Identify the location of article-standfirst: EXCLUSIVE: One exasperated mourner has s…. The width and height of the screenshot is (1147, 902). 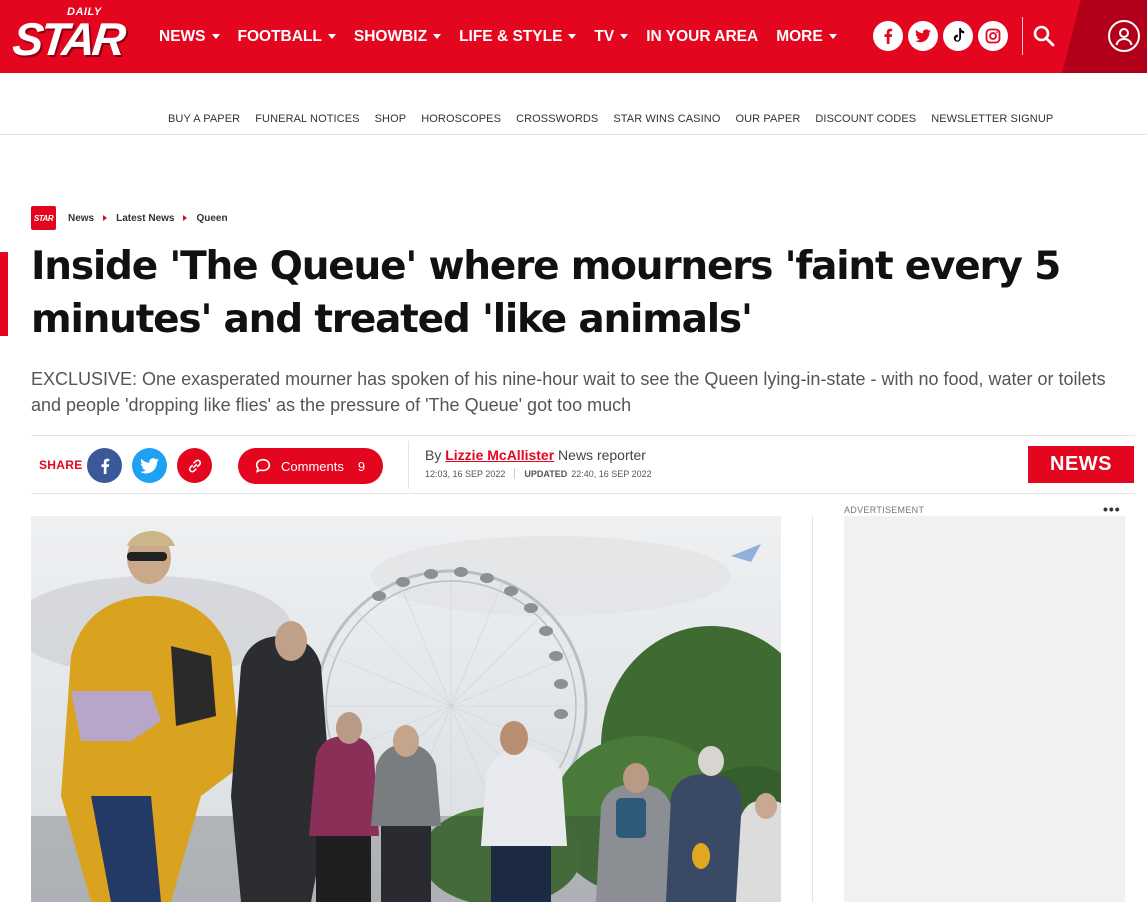
(568, 392).